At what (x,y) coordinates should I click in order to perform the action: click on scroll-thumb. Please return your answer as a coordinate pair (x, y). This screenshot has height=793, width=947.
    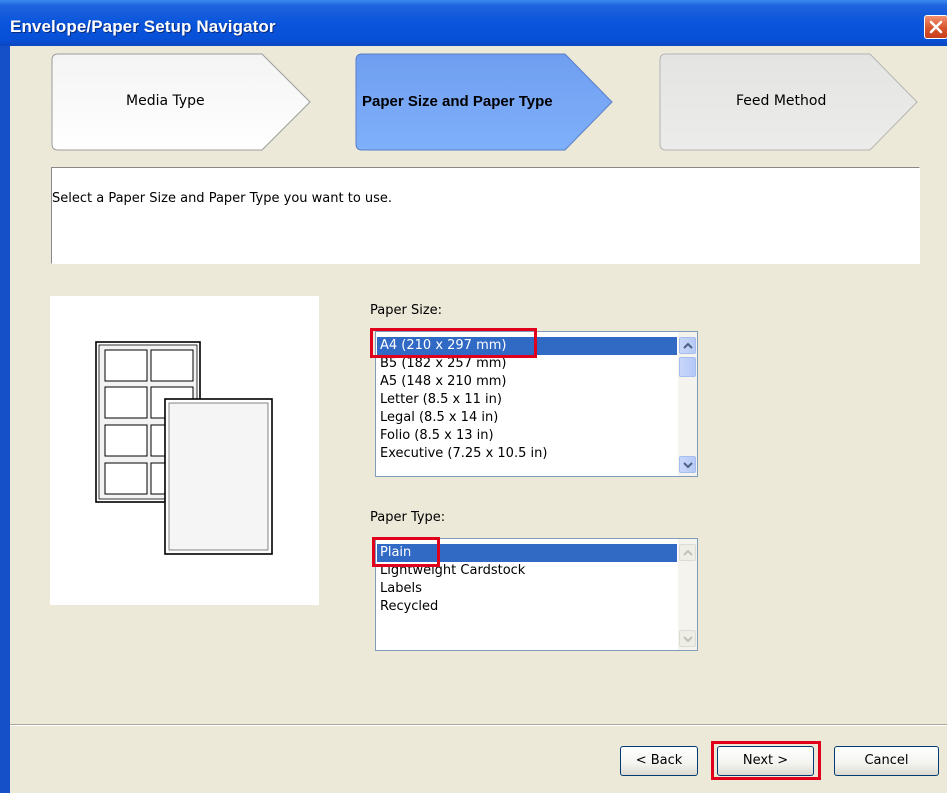
    Looking at the image, I should click on (687, 367).